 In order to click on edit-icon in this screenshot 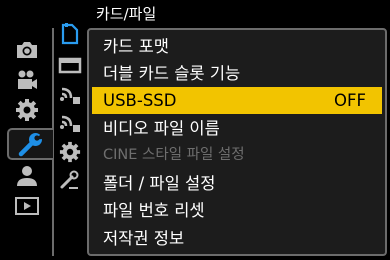, I will do `click(69, 179)`.